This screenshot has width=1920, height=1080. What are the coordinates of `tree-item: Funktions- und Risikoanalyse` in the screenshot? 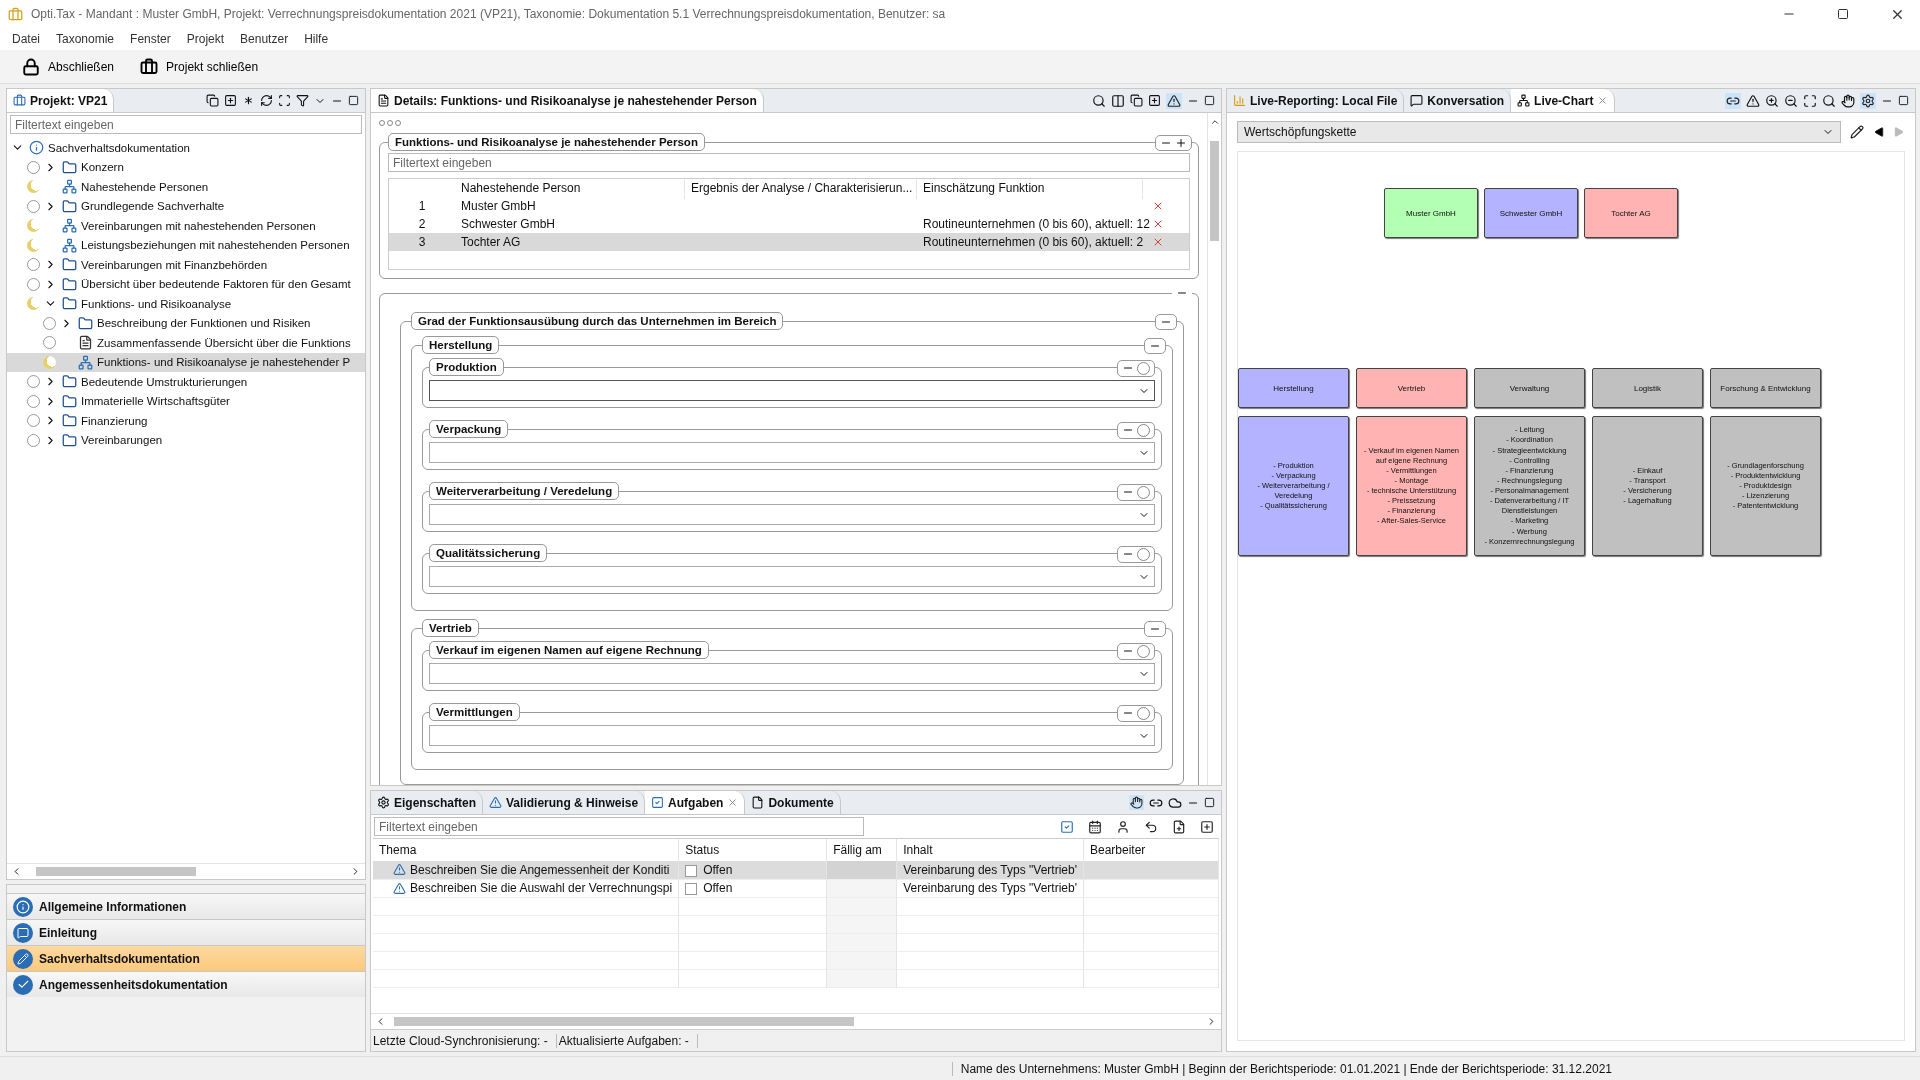 It's located at (186, 304).